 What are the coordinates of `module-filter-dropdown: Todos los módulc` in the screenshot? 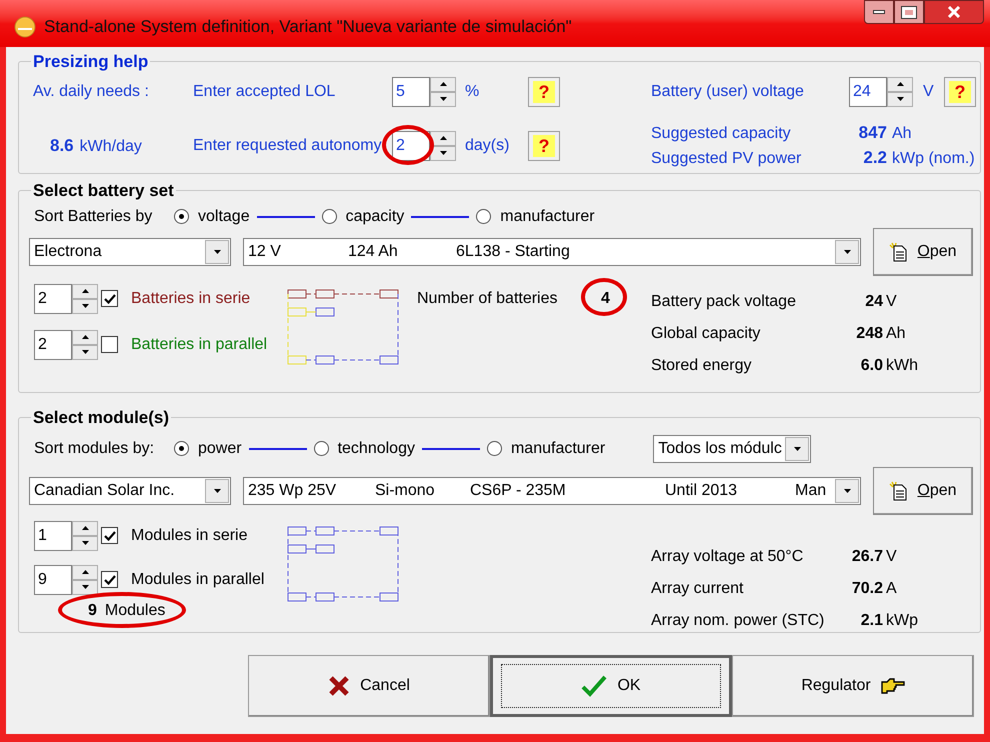 It's located at (732, 448).